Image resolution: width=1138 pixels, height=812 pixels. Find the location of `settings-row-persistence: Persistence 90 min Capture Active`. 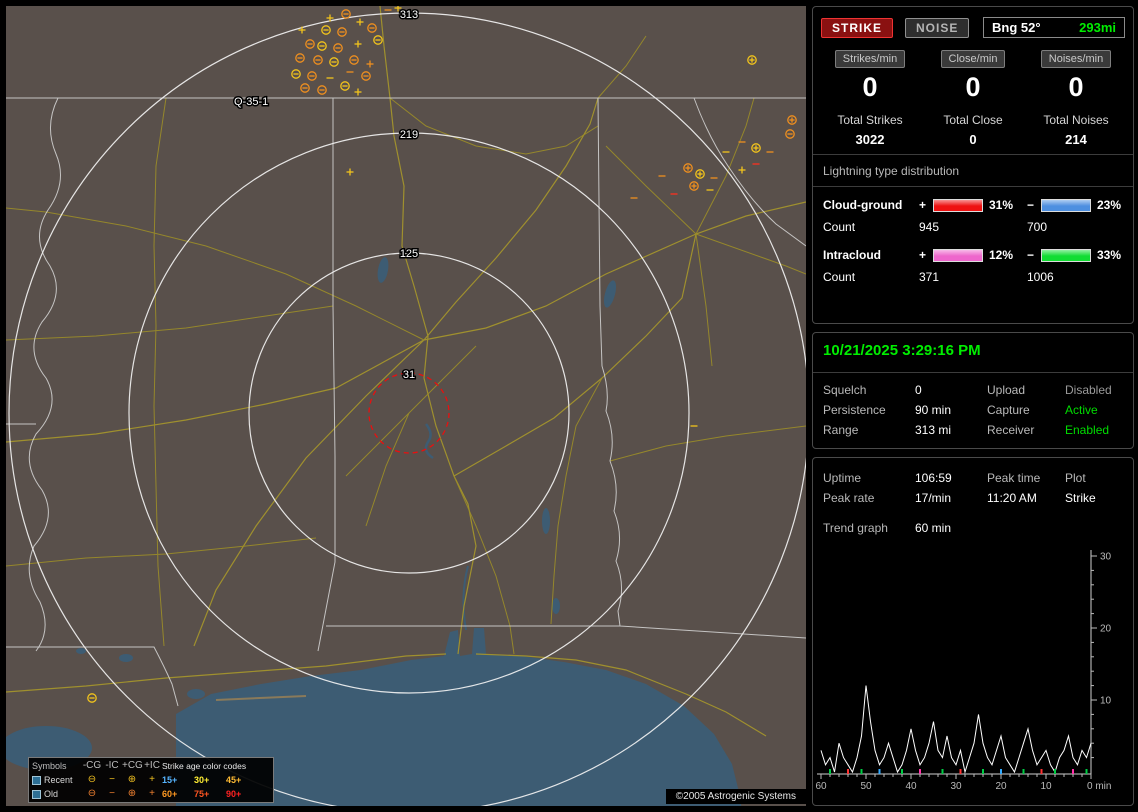

settings-row-persistence: Persistence 90 min Capture Active is located at coordinates (973, 410).